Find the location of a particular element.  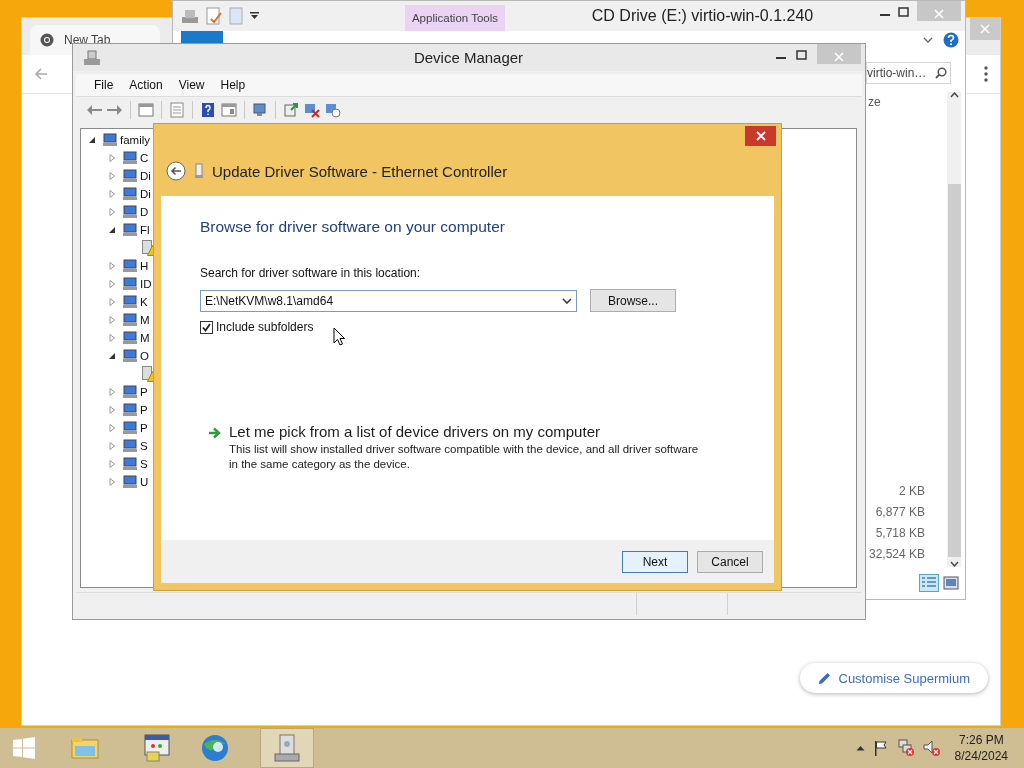

tree-item-label: family is located at coordinates (135, 140).